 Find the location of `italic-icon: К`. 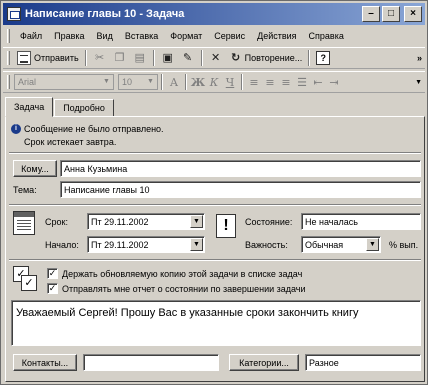

italic-icon: К is located at coordinates (214, 82).